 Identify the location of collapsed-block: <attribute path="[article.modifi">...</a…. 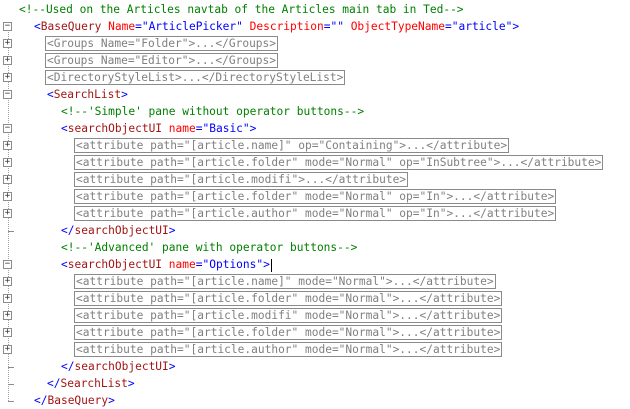
(241, 179).